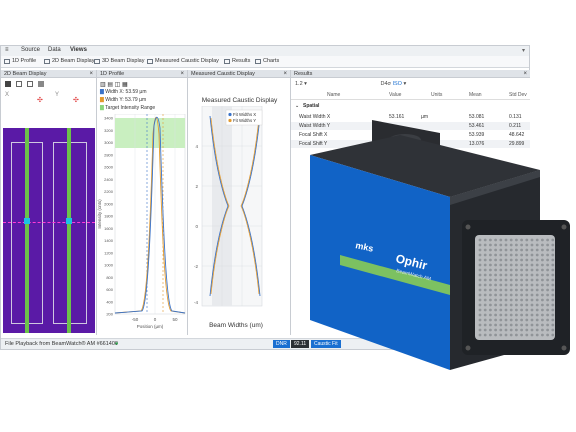 This screenshot has height=432, width=576. What do you see at coordinates (19, 84) in the screenshot?
I see `zoom-icon` at bounding box center [19, 84].